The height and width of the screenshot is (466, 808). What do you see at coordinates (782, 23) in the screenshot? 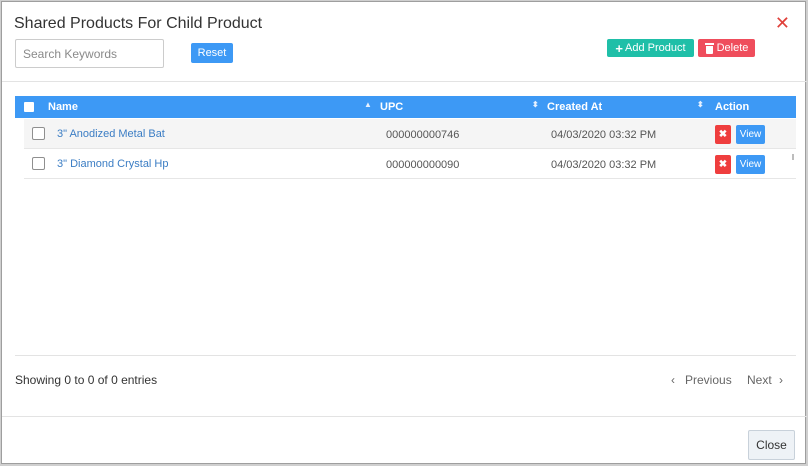
I see `close-icon: ✕` at bounding box center [782, 23].